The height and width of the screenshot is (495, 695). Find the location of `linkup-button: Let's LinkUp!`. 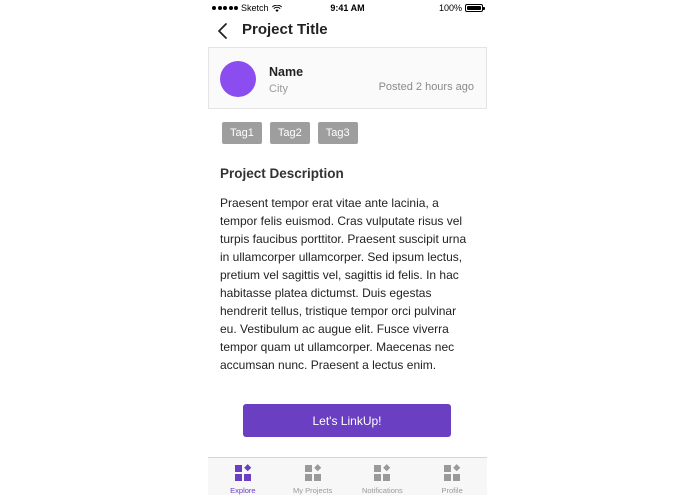

linkup-button: Let's LinkUp! is located at coordinates (347, 420).